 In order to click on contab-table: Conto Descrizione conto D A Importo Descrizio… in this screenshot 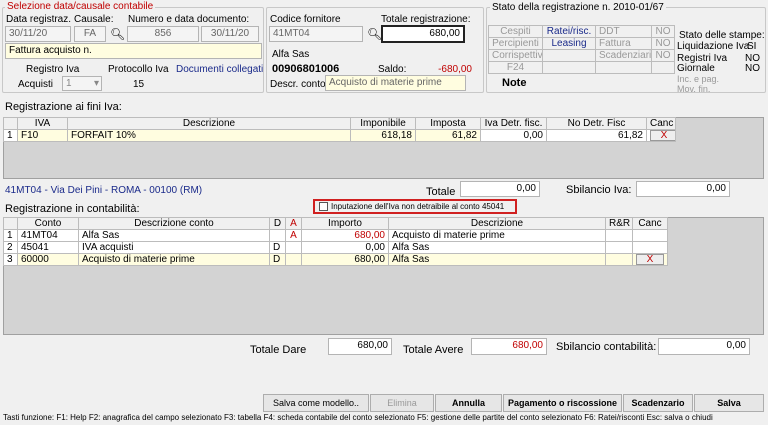, I will do `click(335, 241)`.